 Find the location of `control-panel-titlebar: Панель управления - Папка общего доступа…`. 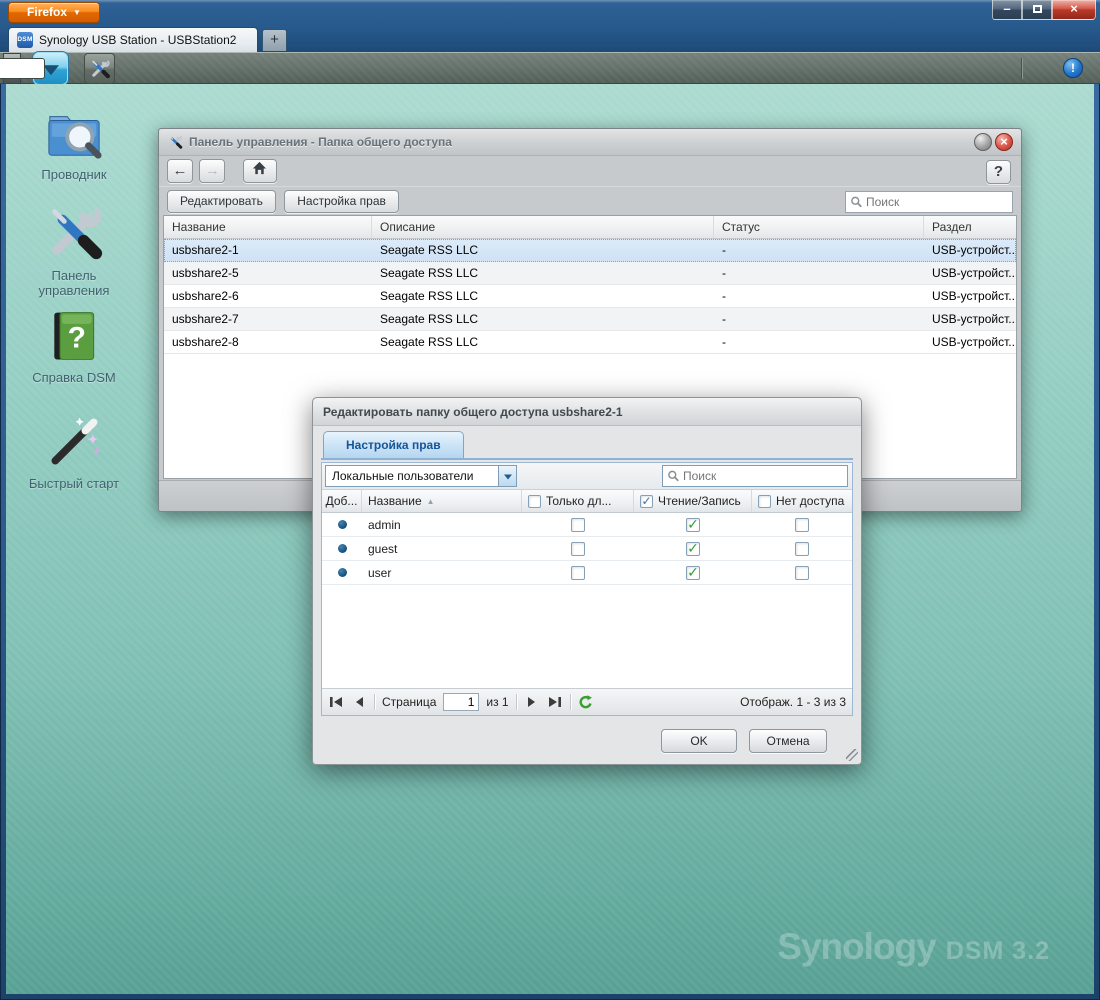

control-panel-titlebar: Панель управления - Папка общего доступа… is located at coordinates (590, 142).